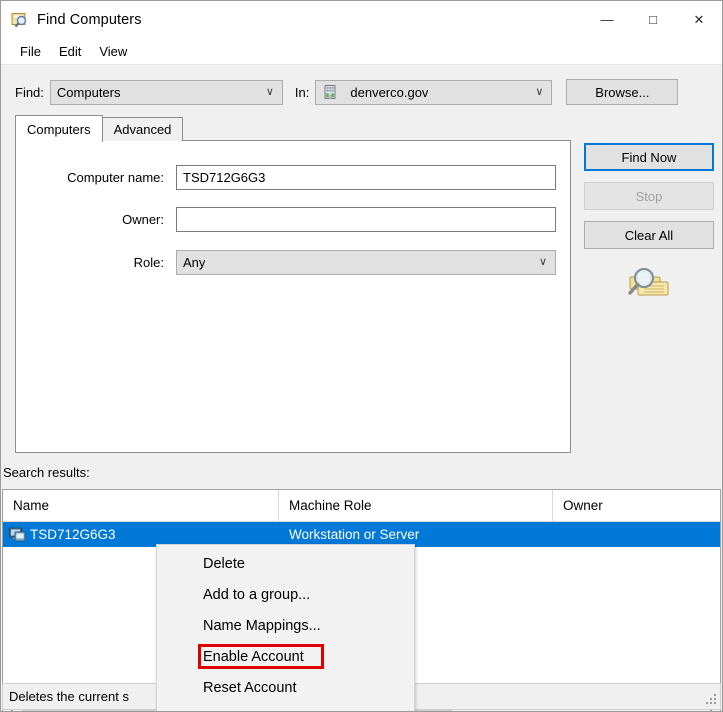  What do you see at coordinates (366, 177) in the screenshot?
I see `computer-name-input: TSD712G6G3` at bounding box center [366, 177].